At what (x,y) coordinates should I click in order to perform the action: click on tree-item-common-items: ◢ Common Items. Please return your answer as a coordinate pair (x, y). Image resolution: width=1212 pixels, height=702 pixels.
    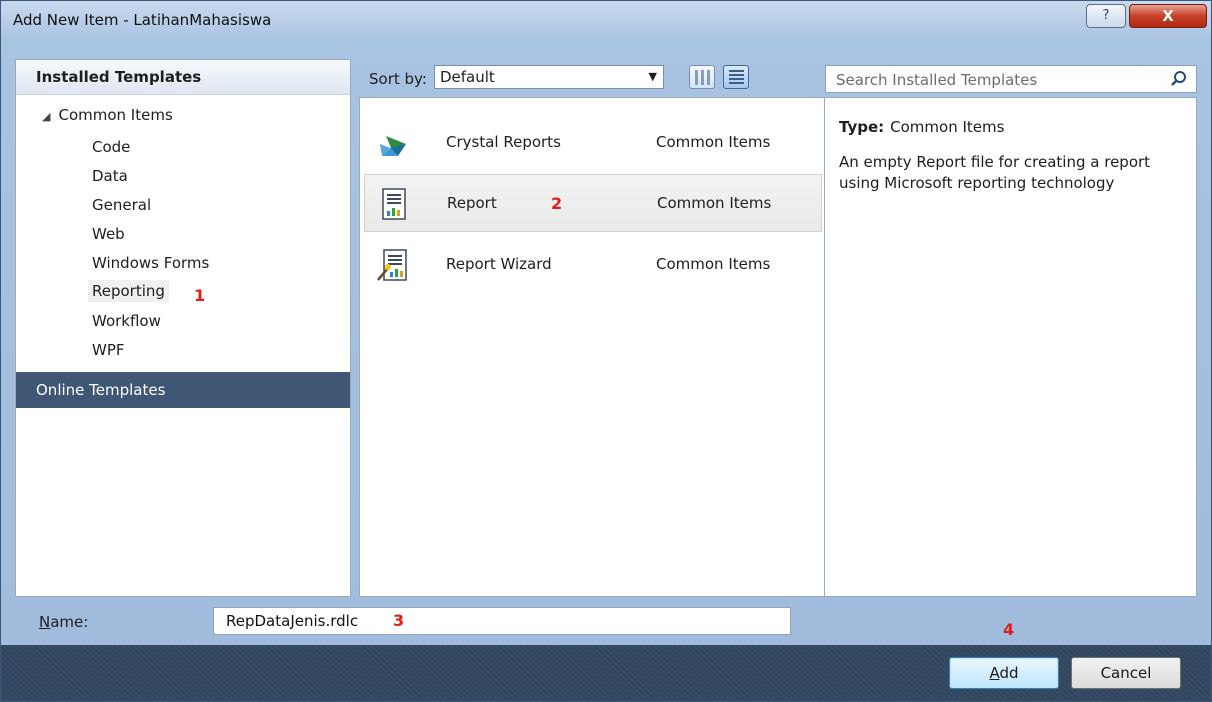
    Looking at the image, I should click on (107, 115).